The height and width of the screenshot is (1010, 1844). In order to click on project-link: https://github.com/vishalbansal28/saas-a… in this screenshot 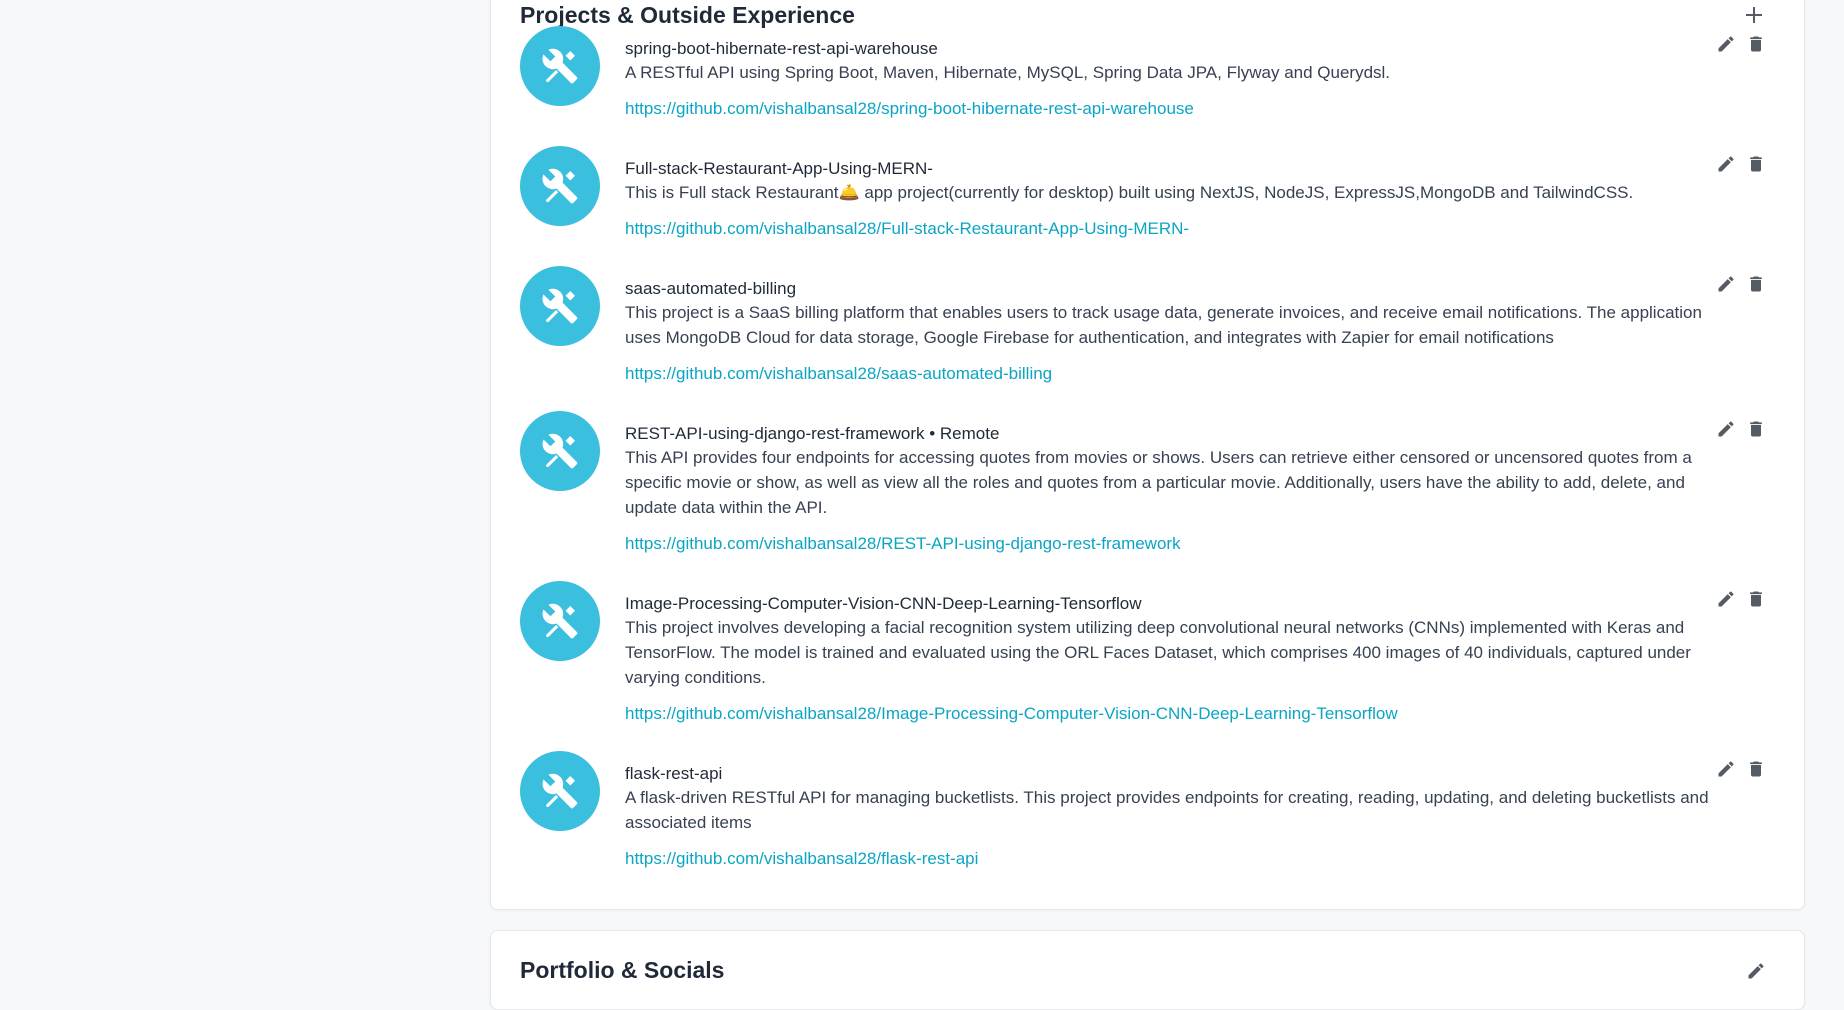, I will do `click(838, 374)`.